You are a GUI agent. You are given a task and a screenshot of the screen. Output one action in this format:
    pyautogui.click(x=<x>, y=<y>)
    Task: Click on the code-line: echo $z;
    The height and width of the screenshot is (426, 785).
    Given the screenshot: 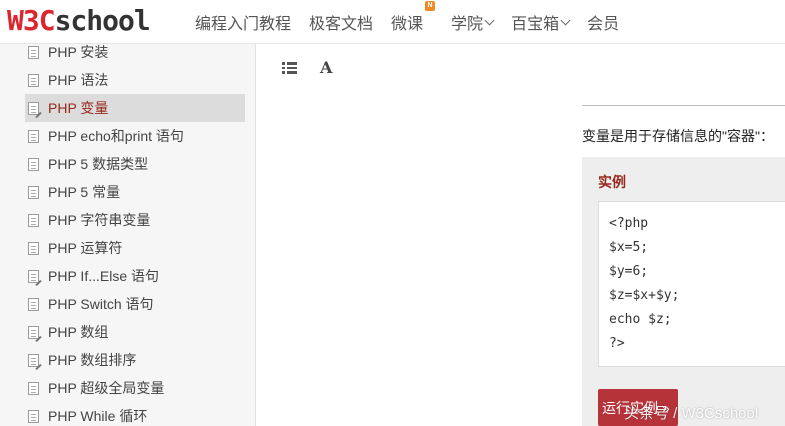 What is the action you would take?
    pyautogui.click(x=640, y=319)
    